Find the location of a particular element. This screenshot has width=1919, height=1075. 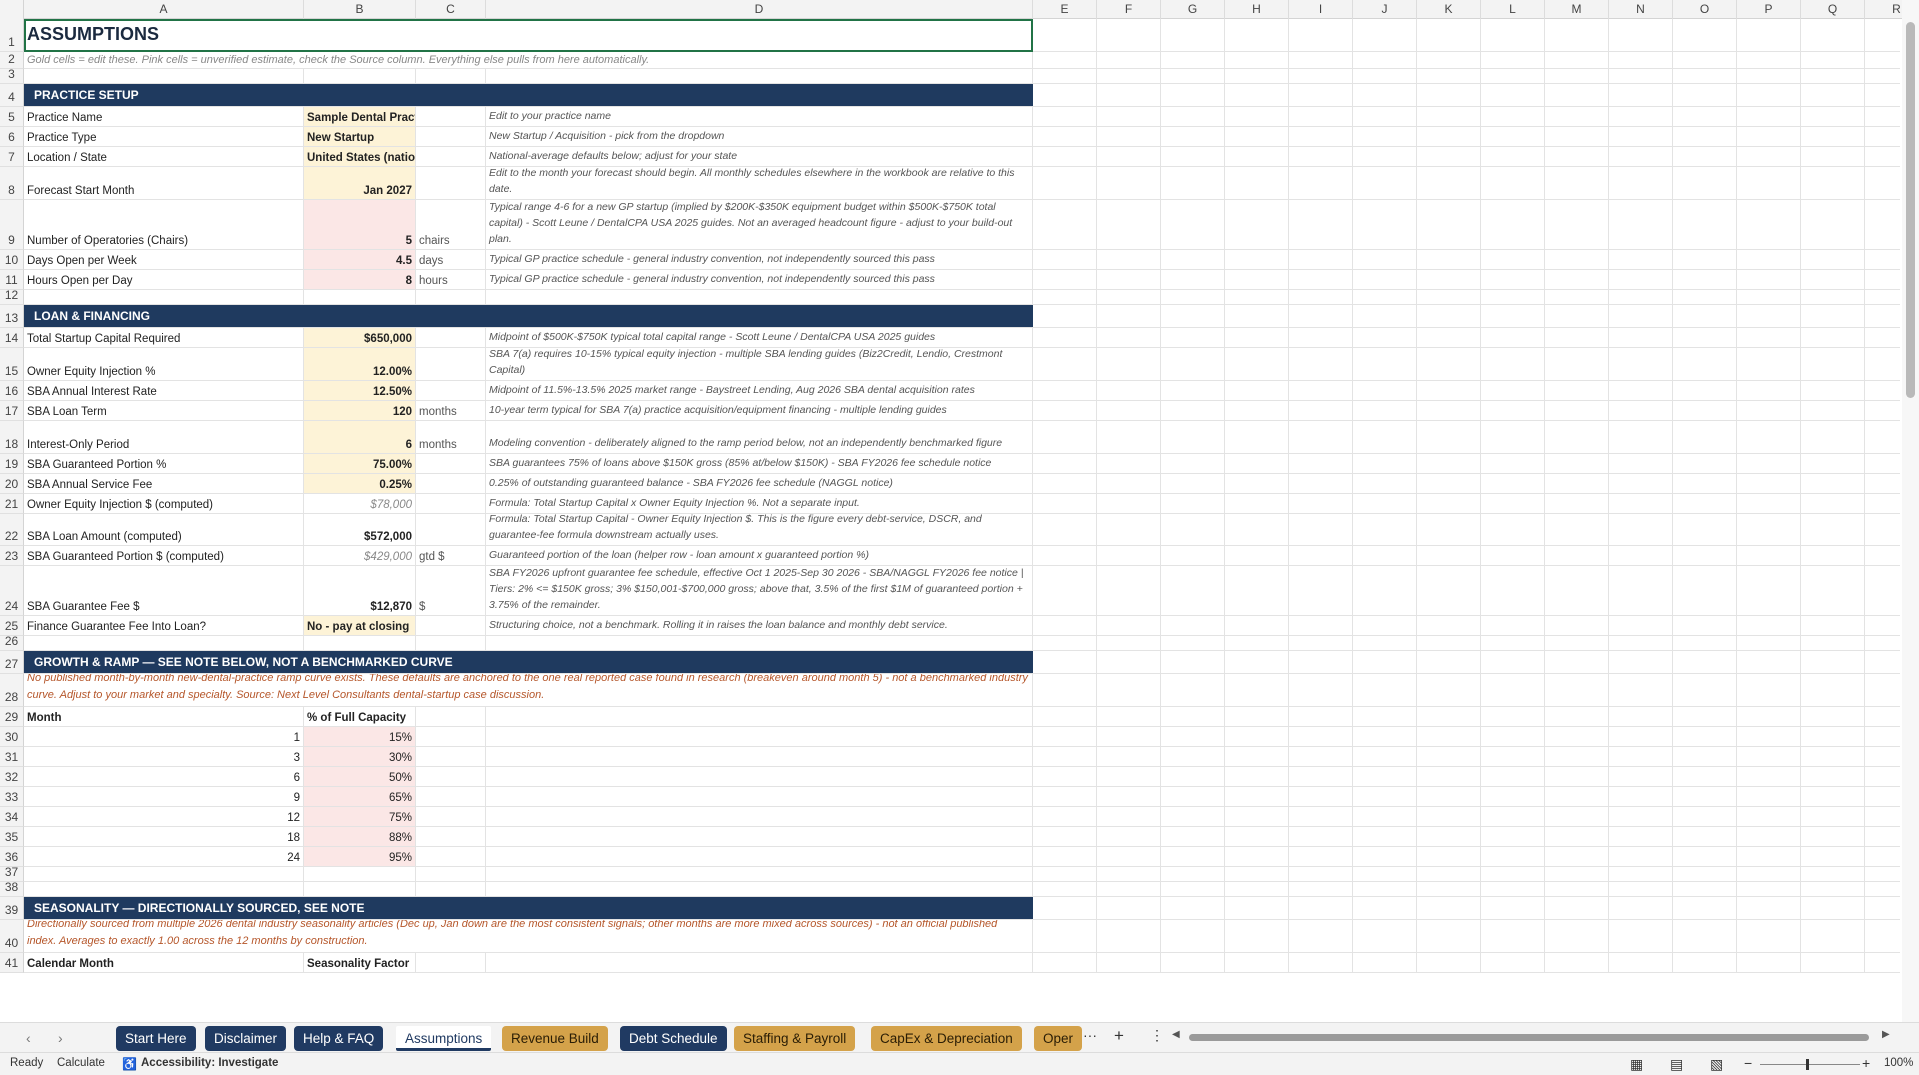

row-header: 20 is located at coordinates (12, 484).